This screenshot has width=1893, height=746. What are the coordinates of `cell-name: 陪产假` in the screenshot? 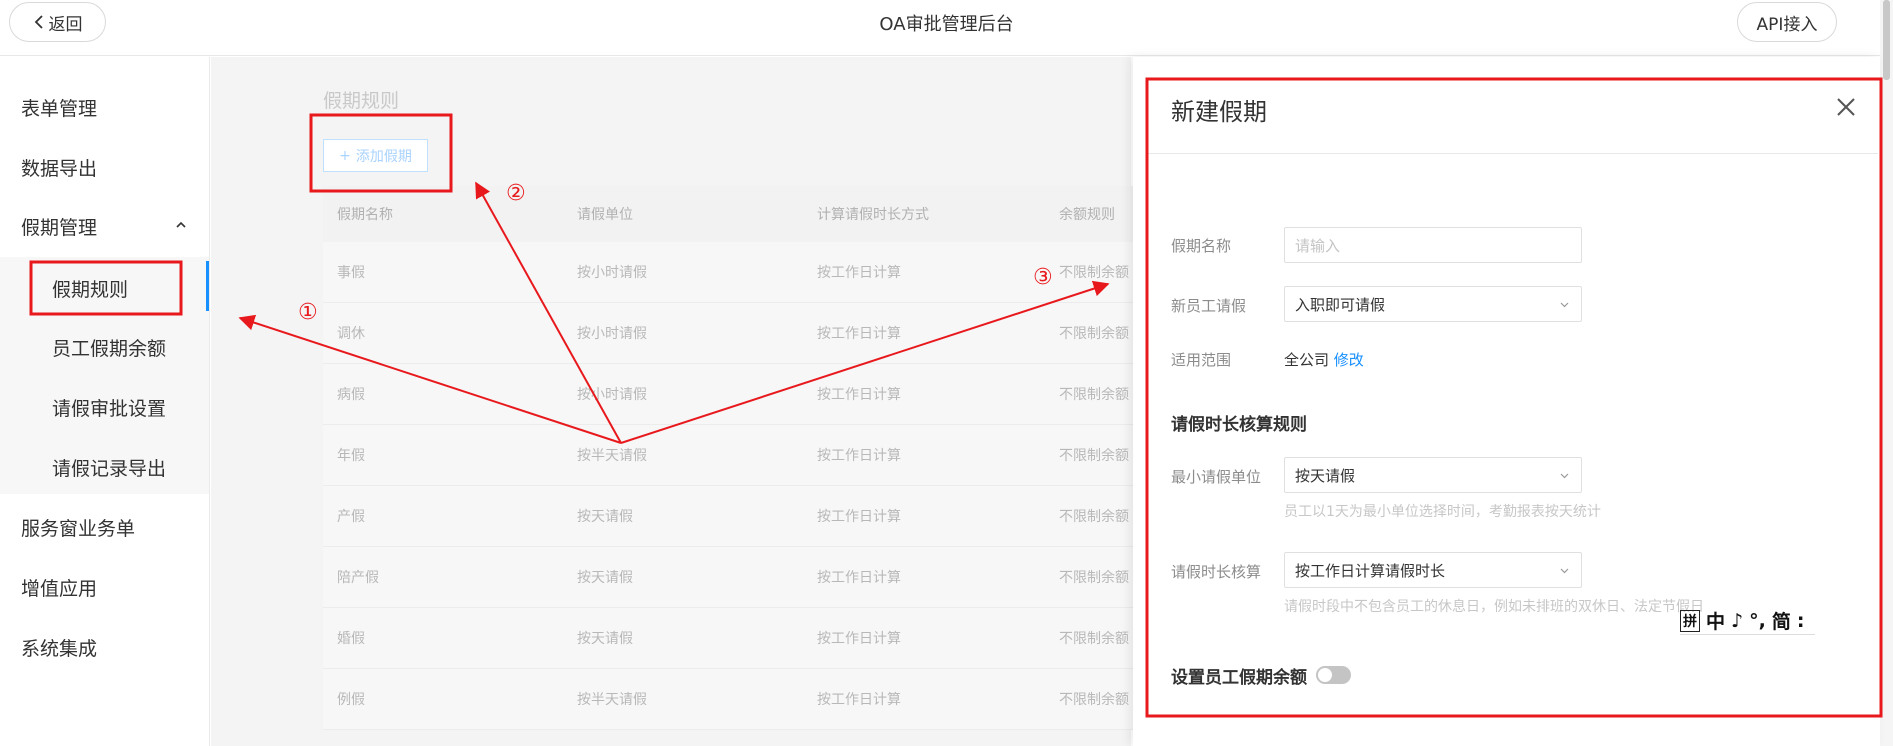 It's located at (358, 578).